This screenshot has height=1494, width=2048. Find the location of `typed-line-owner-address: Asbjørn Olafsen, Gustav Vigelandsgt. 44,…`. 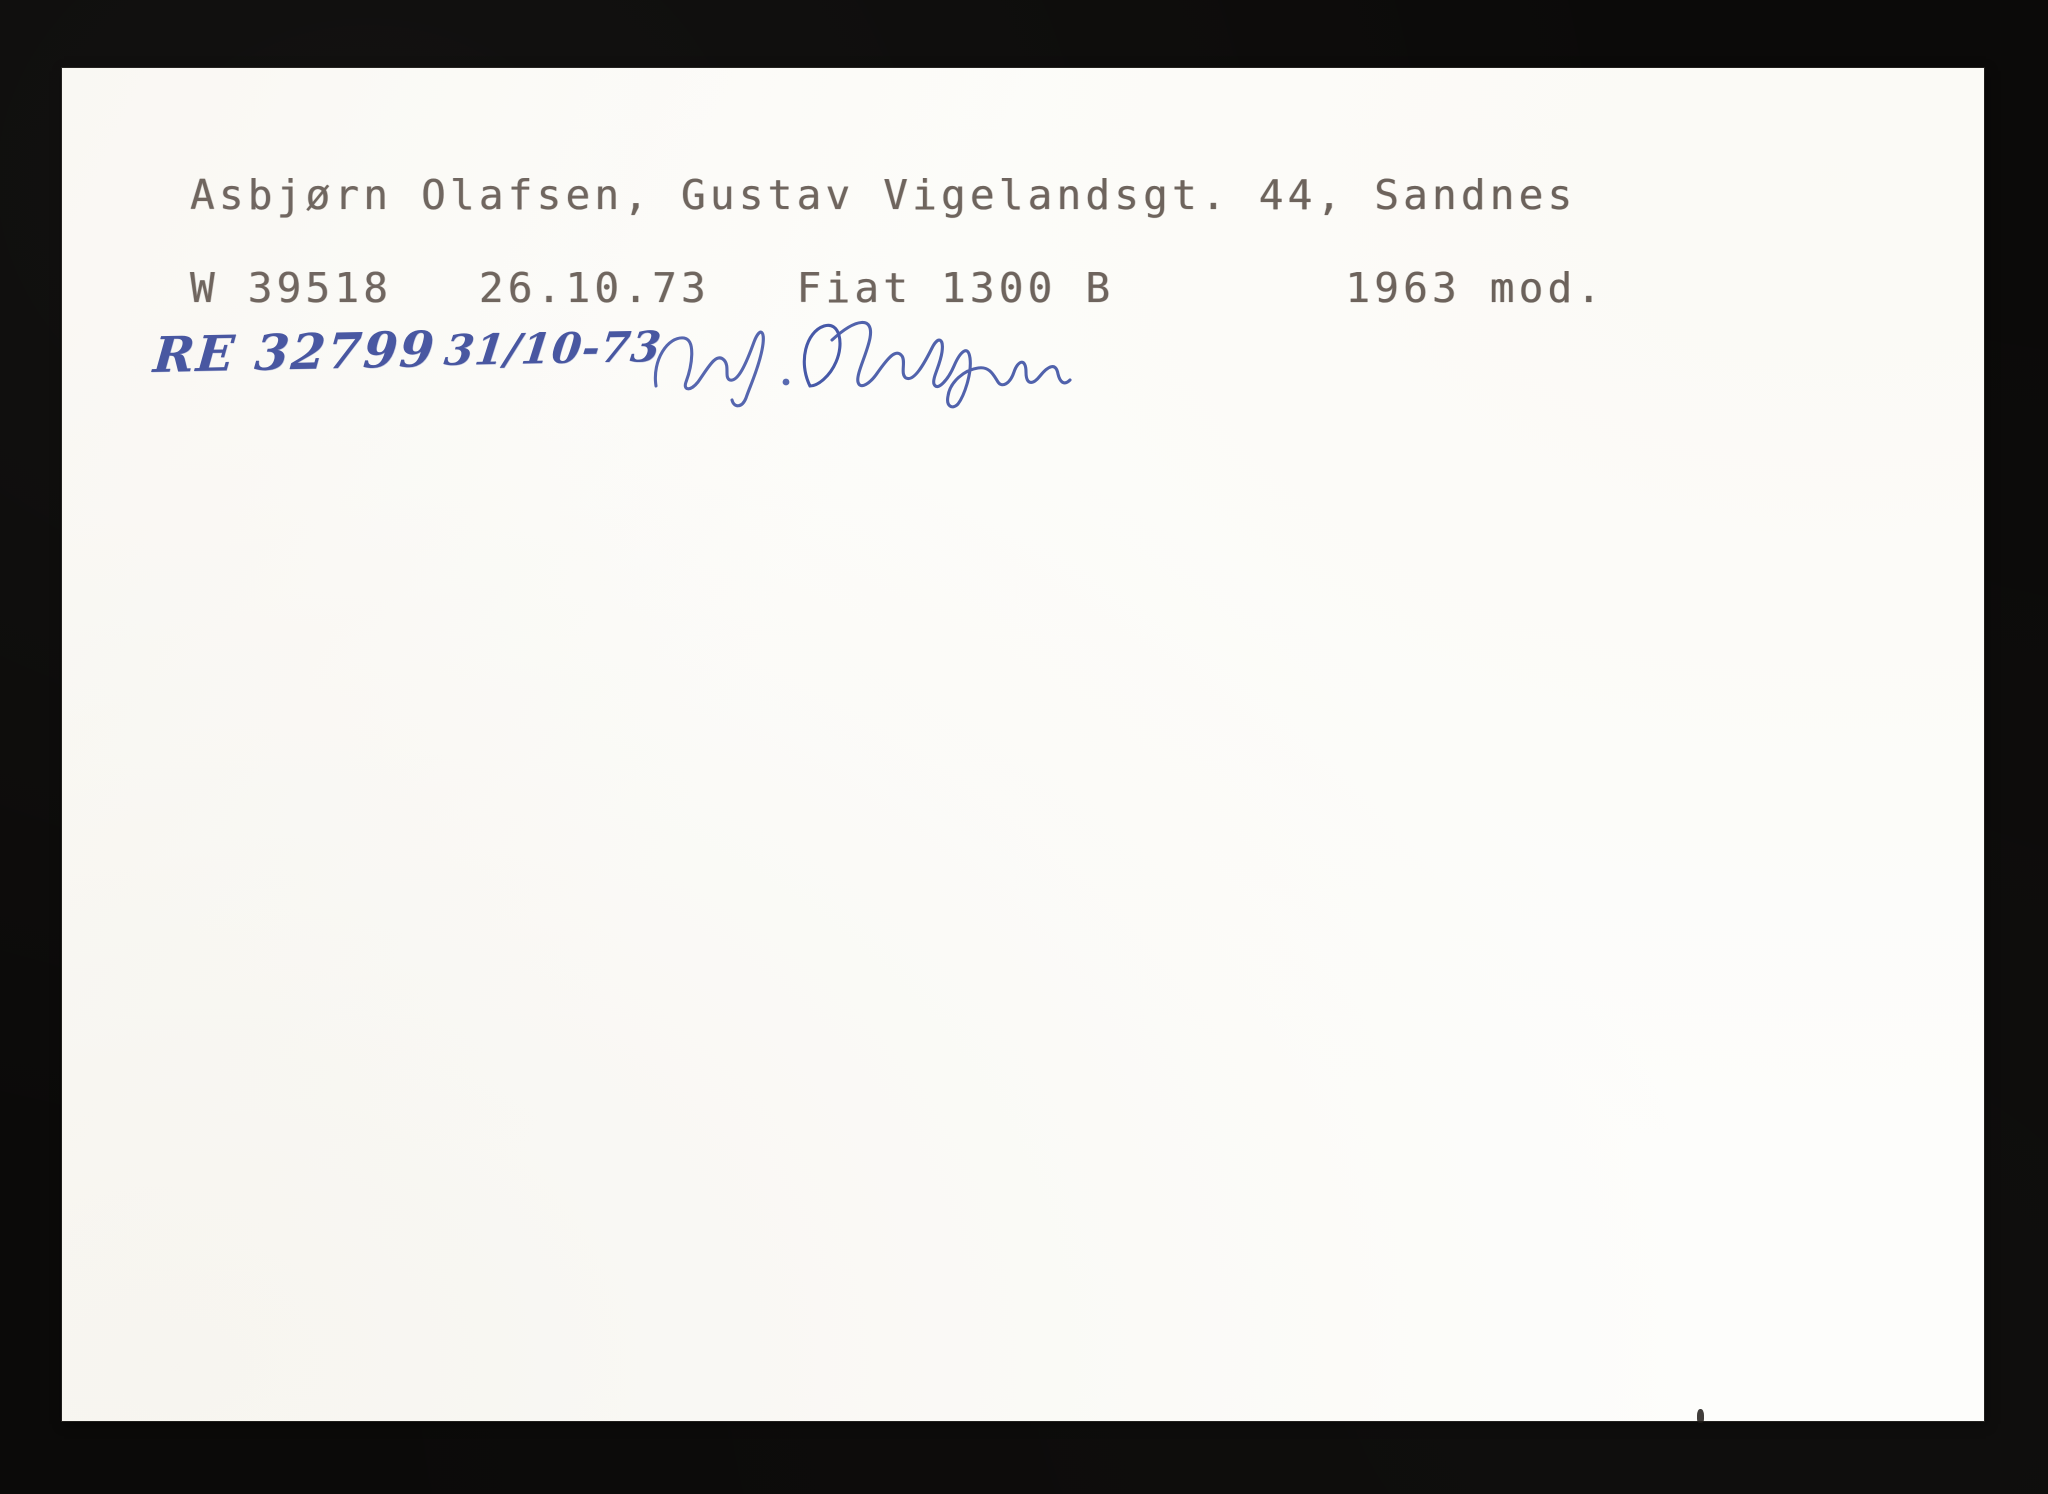

typed-line-owner-address: Asbjørn Olafsen, Gustav Vigelandsgt. 44,… is located at coordinates (883, 195).